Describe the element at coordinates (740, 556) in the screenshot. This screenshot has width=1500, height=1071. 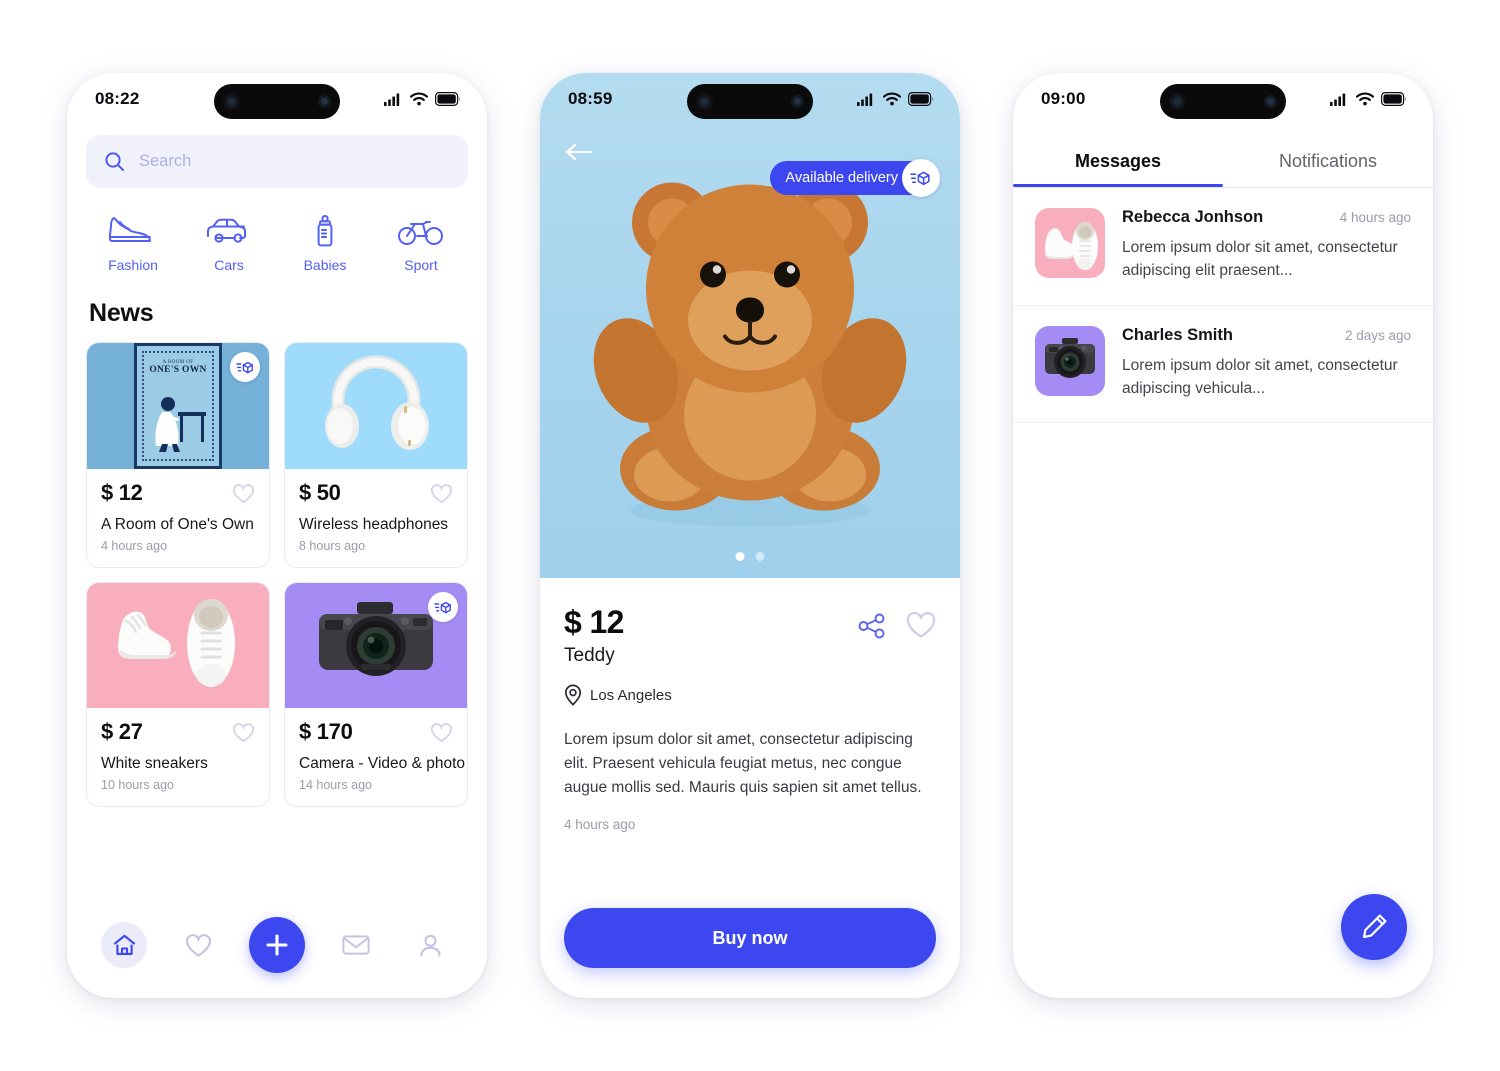
I see `carousel-dot-active` at that location.